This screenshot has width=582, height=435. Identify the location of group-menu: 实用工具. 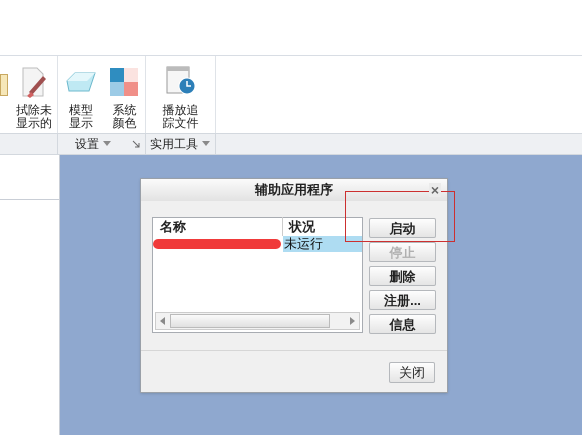
(174, 144).